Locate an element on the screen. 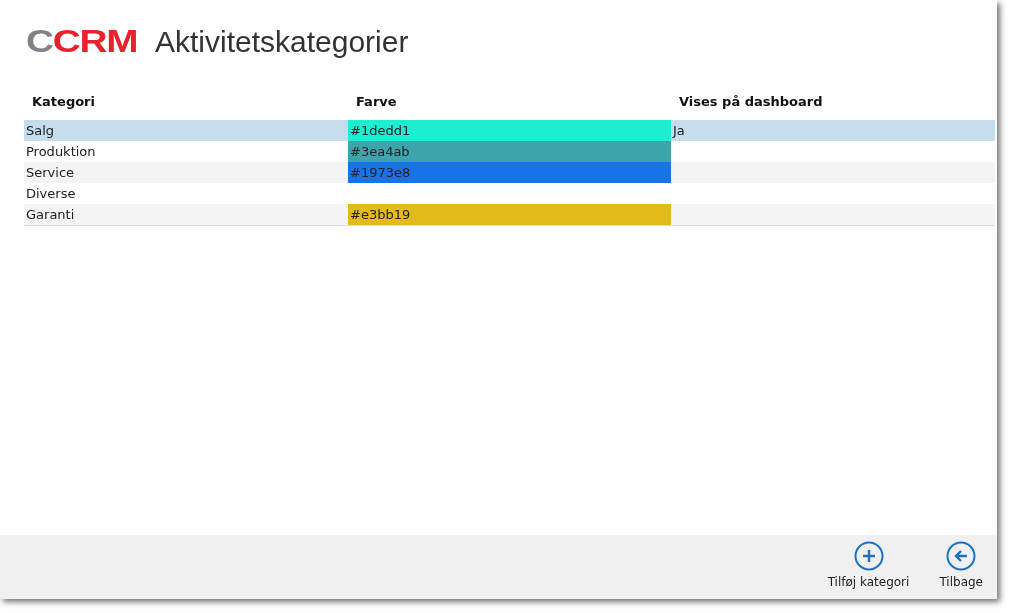 The height and width of the screenshot is (613, 1011). table-row: Garanti #e3bb19 is located at coordinates (509, 215).